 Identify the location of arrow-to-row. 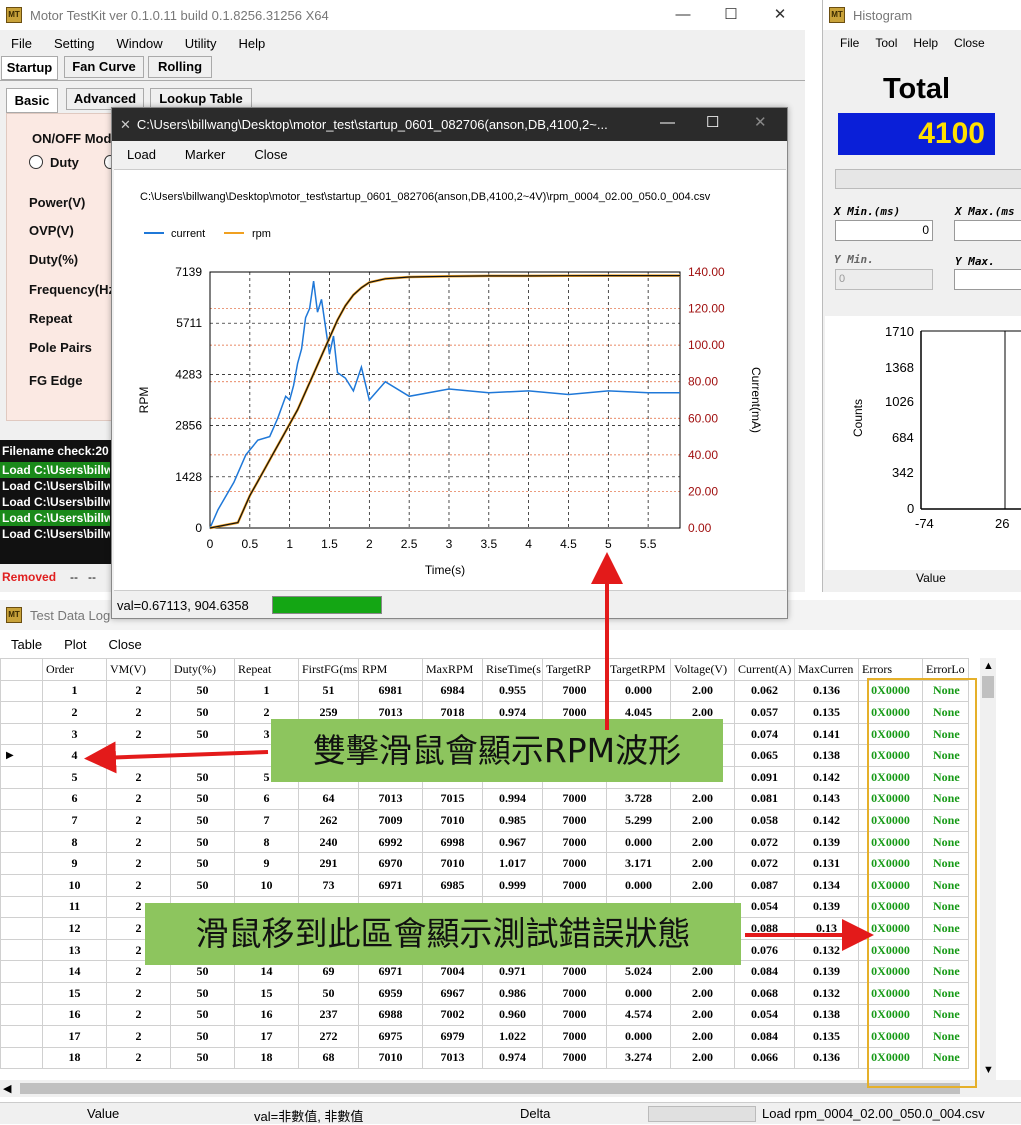
(176, 757).